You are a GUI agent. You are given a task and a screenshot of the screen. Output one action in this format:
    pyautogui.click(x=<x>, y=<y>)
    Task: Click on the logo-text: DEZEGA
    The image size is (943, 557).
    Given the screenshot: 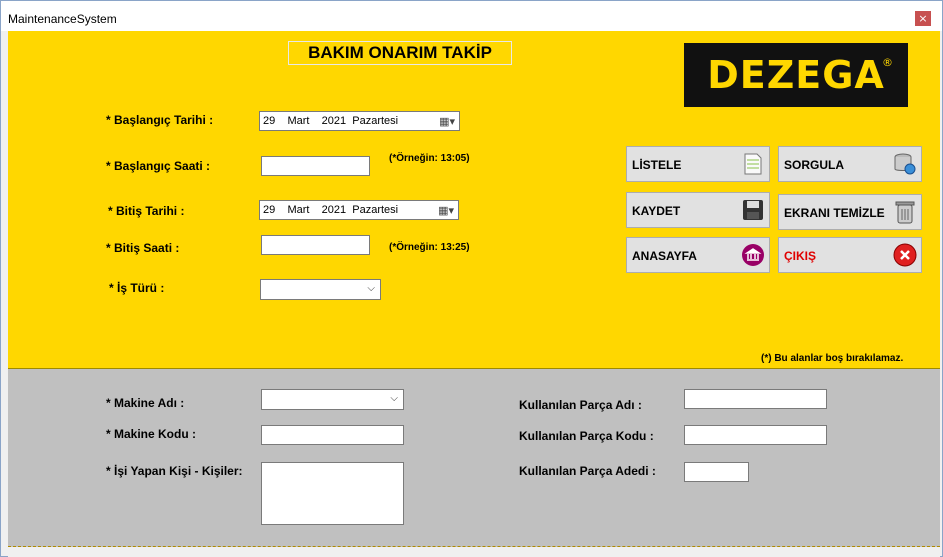 What is the action you would take?
    pyautogui.click(x=796, y=75)
    